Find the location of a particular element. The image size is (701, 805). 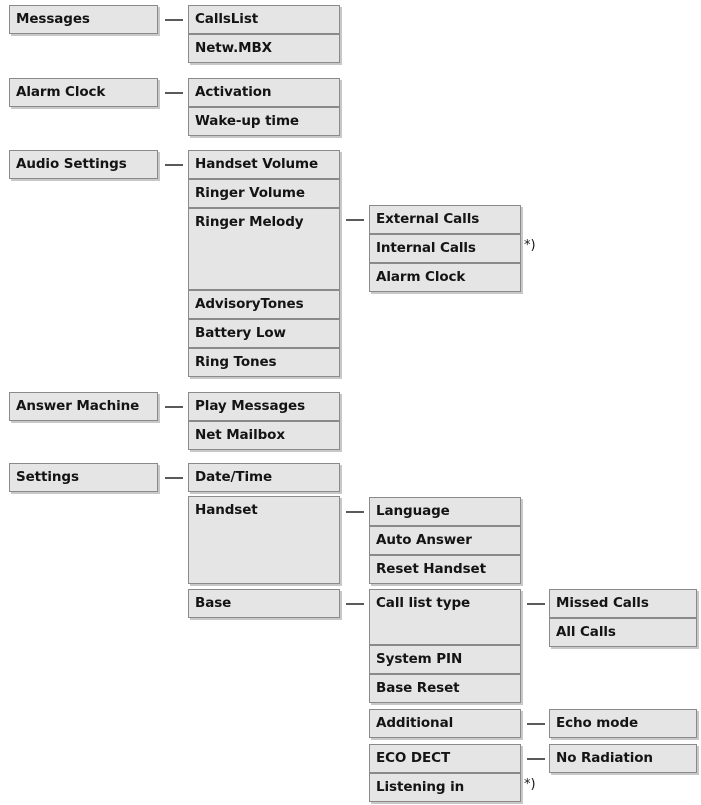

menu-node-label: AdvisoryTones is located at coordinates (249, 304).